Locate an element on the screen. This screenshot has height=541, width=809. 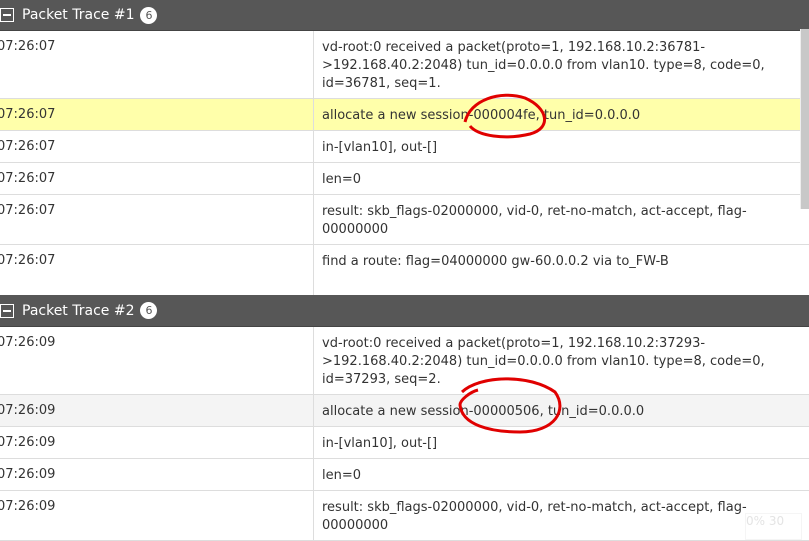
overlay-text: 0% 30 is located at coordinates (773, 526).